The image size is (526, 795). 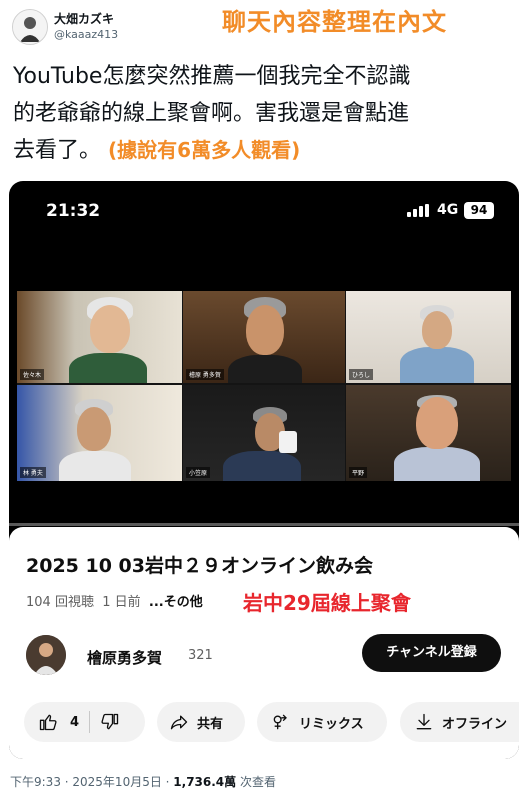 I want to click on more-link: ...その他, so click(x=176, y=602).